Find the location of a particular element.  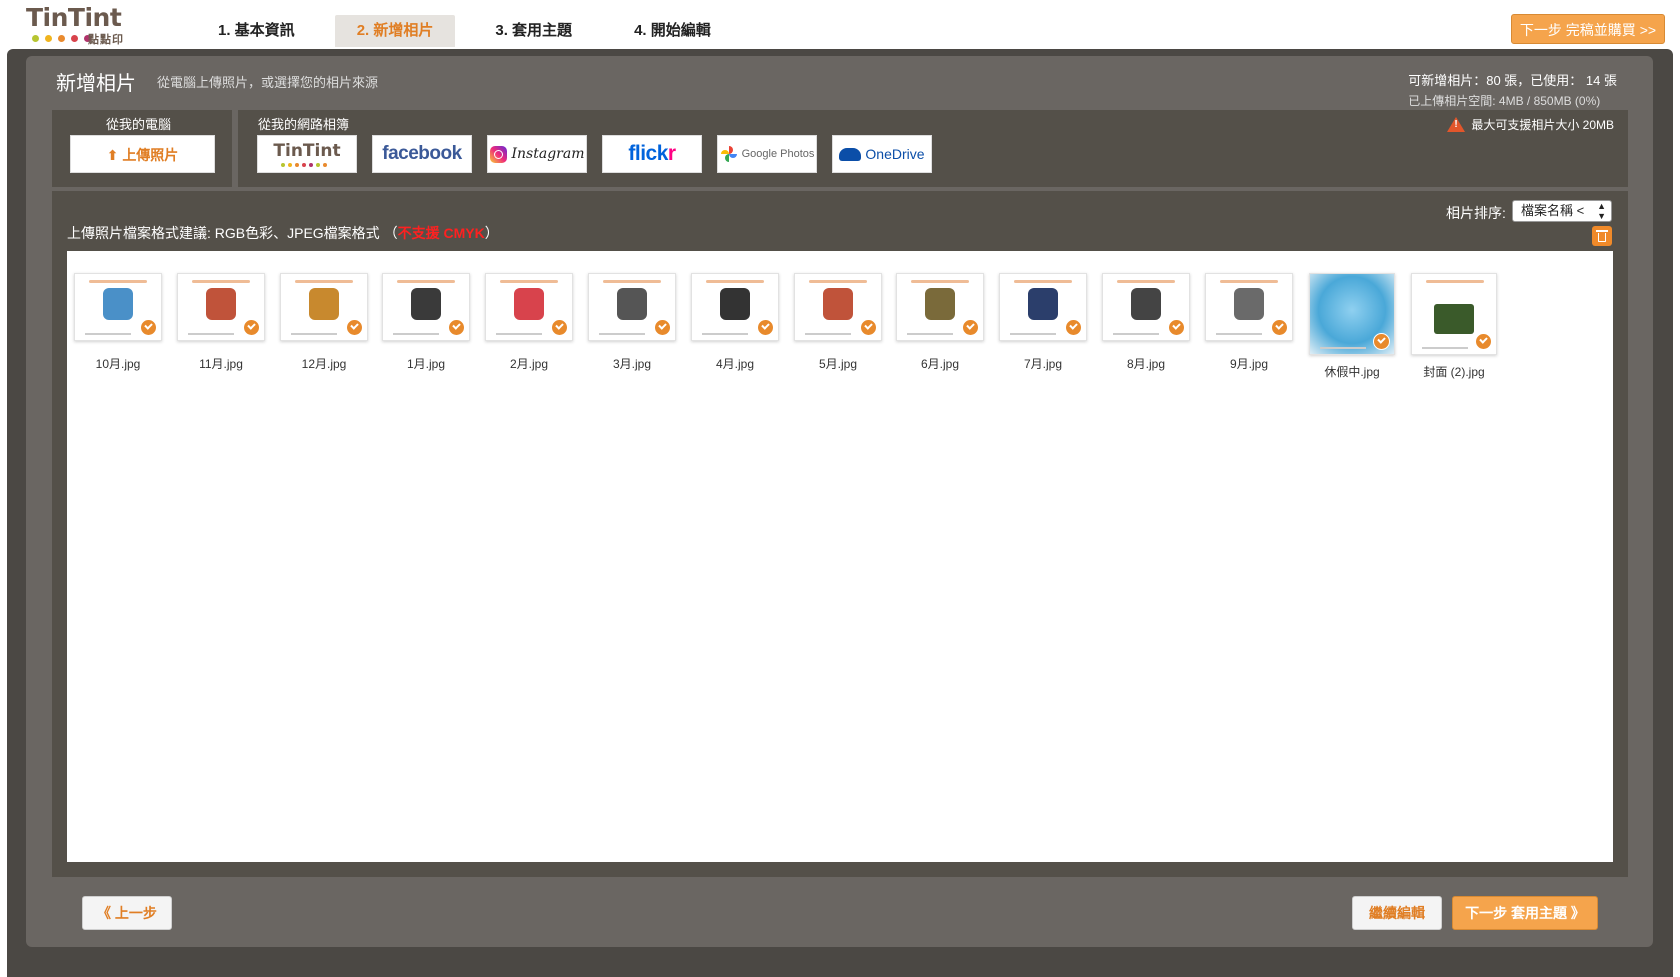

photo-item: 1月.jpg is located at coordinates (426, 322).